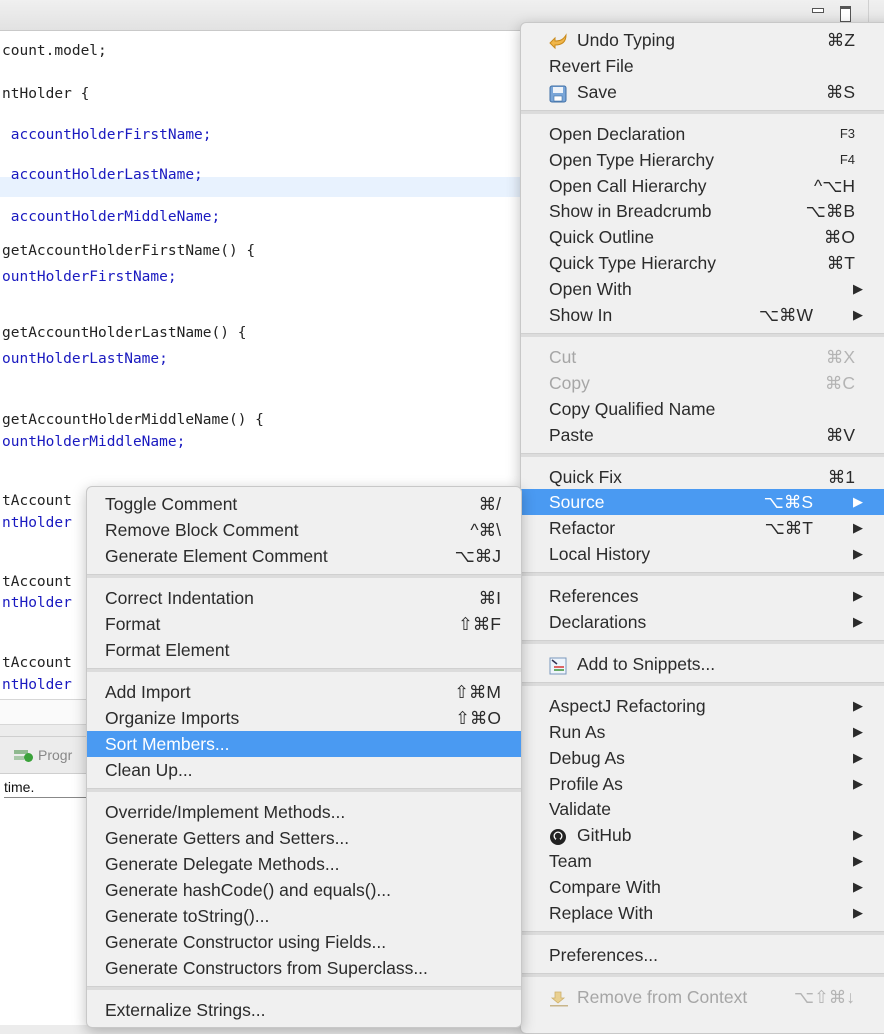  Describe the element at coordinates (702, 289) in the screenshot. I see `menu-item-open-with: Open With ▶` at that location.